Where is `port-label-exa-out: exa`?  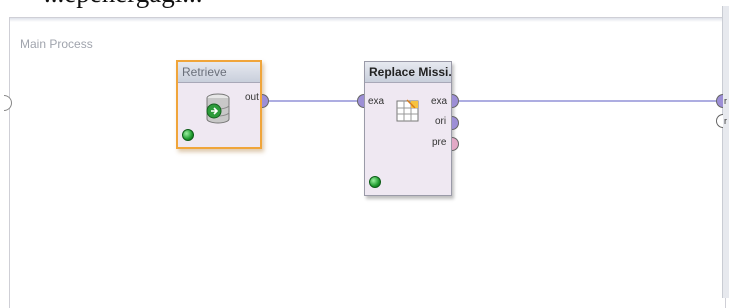
port-label-exa-out: exa is located at coordinates (439, 101).